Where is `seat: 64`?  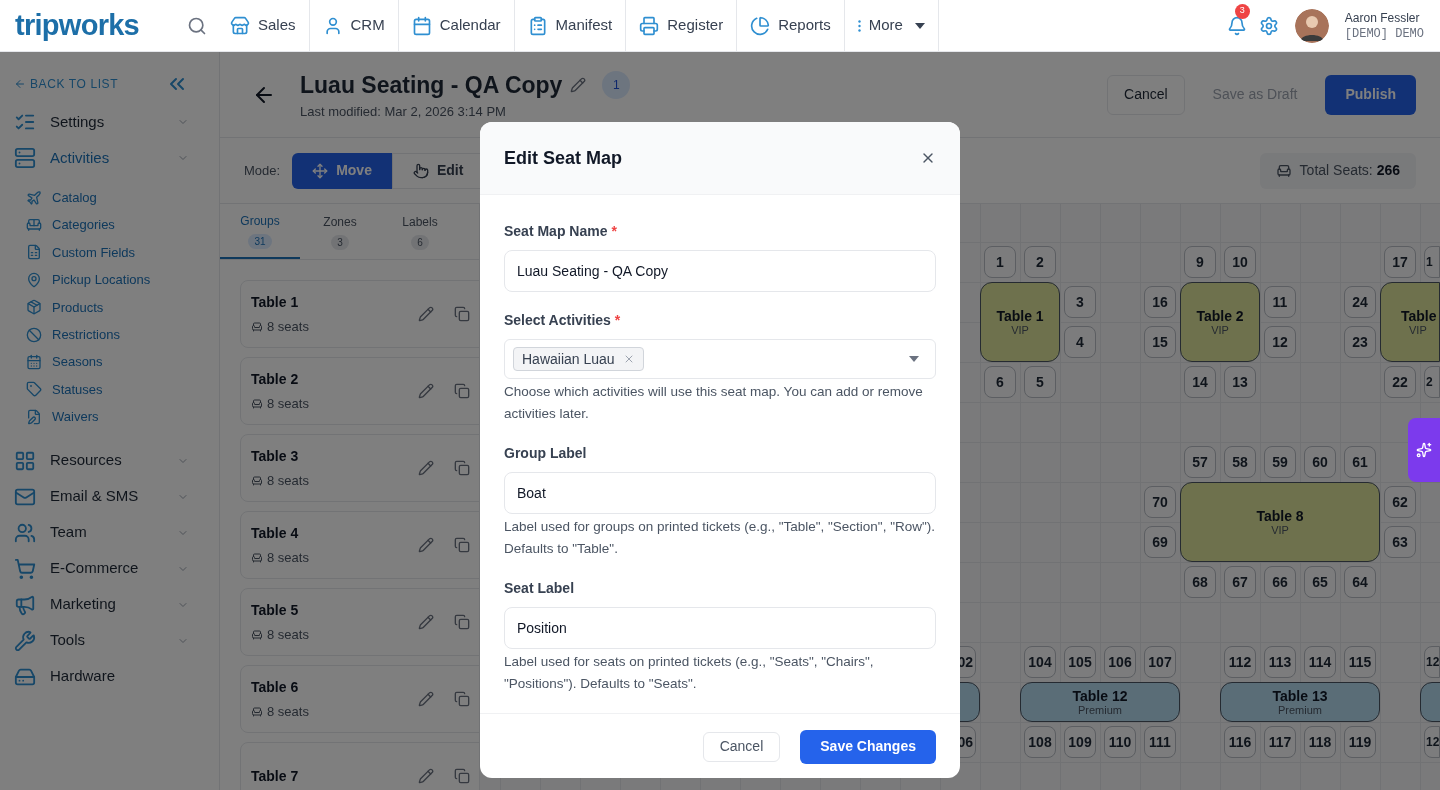
seat: 64 is located at coordinates (1360, 582).